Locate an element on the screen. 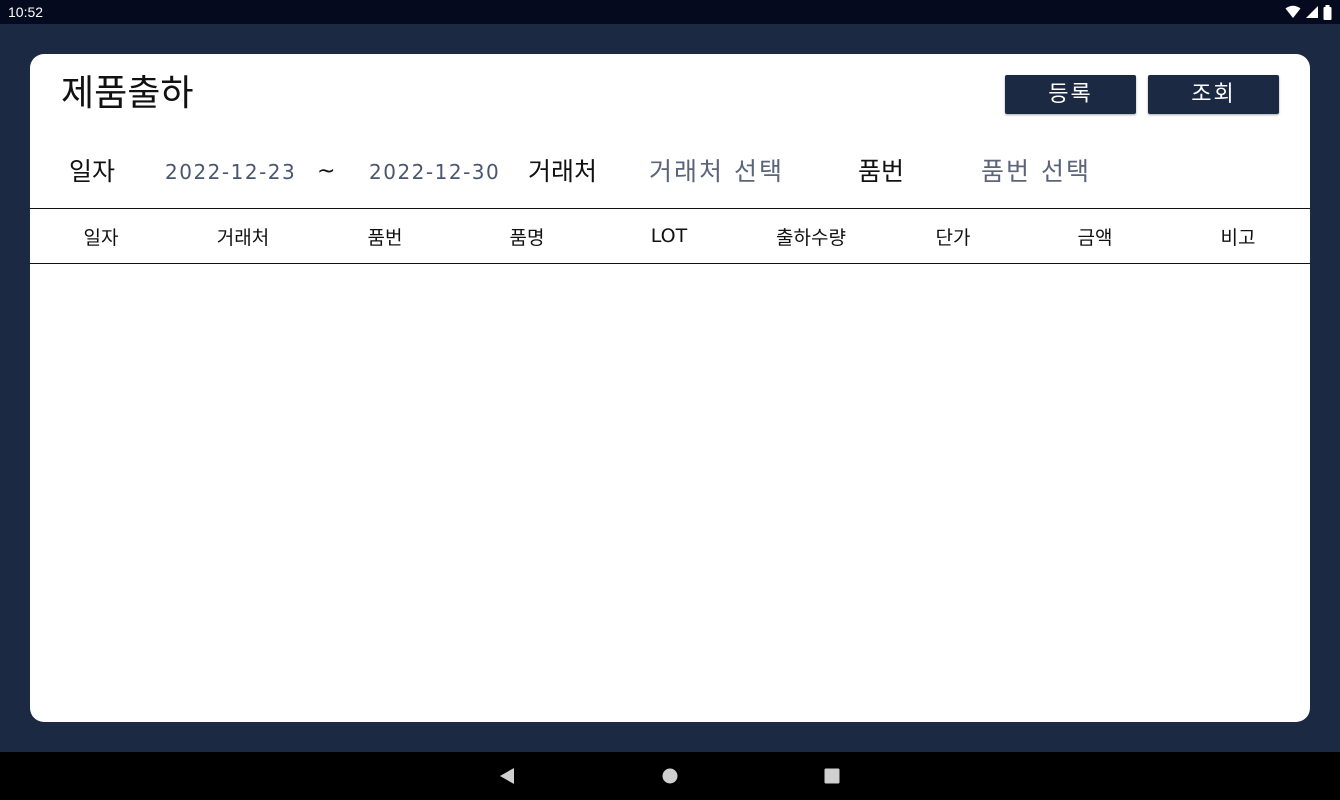  date-to-field: 2022-12-30 is located at coordinates (434, 172).